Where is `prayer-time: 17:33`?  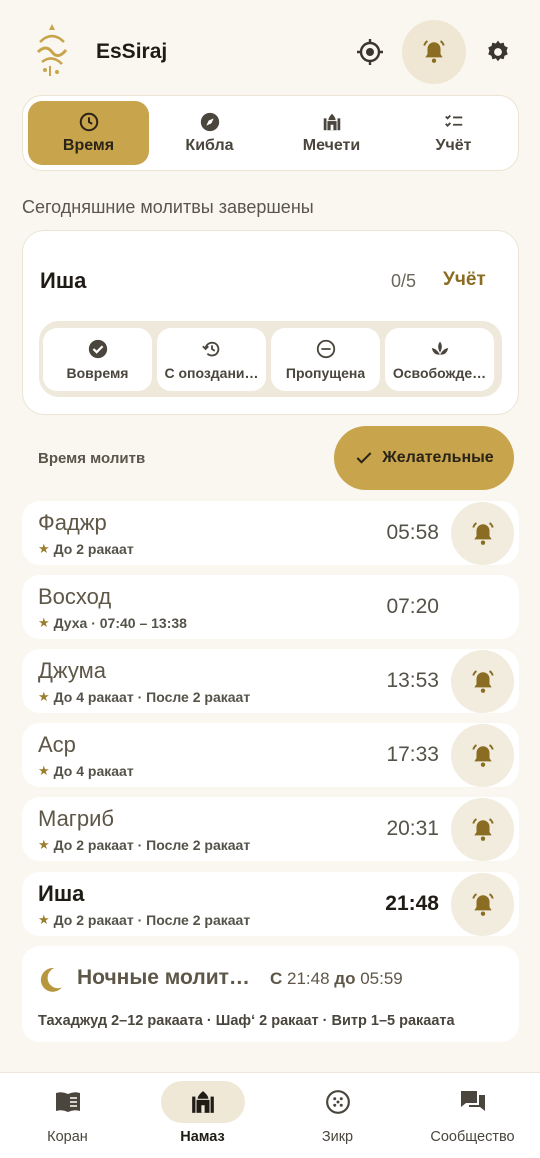 prayer-time: 17:33 is located at coordinates (412, 754).